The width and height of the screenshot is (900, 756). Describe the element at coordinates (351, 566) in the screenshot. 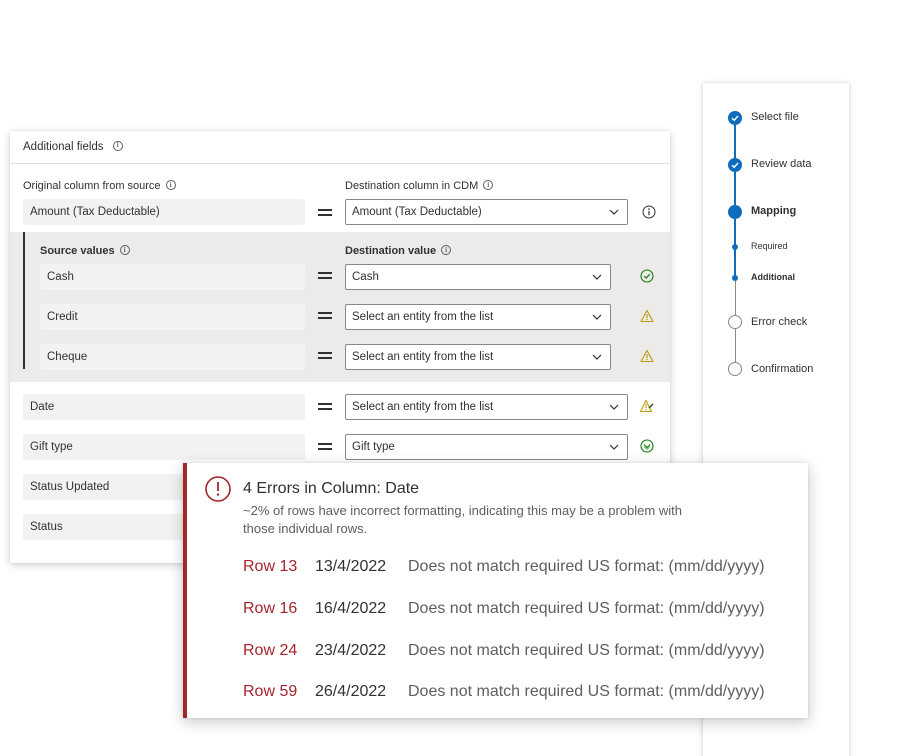

I see `error-row-date: 13/4/2022` at that location.